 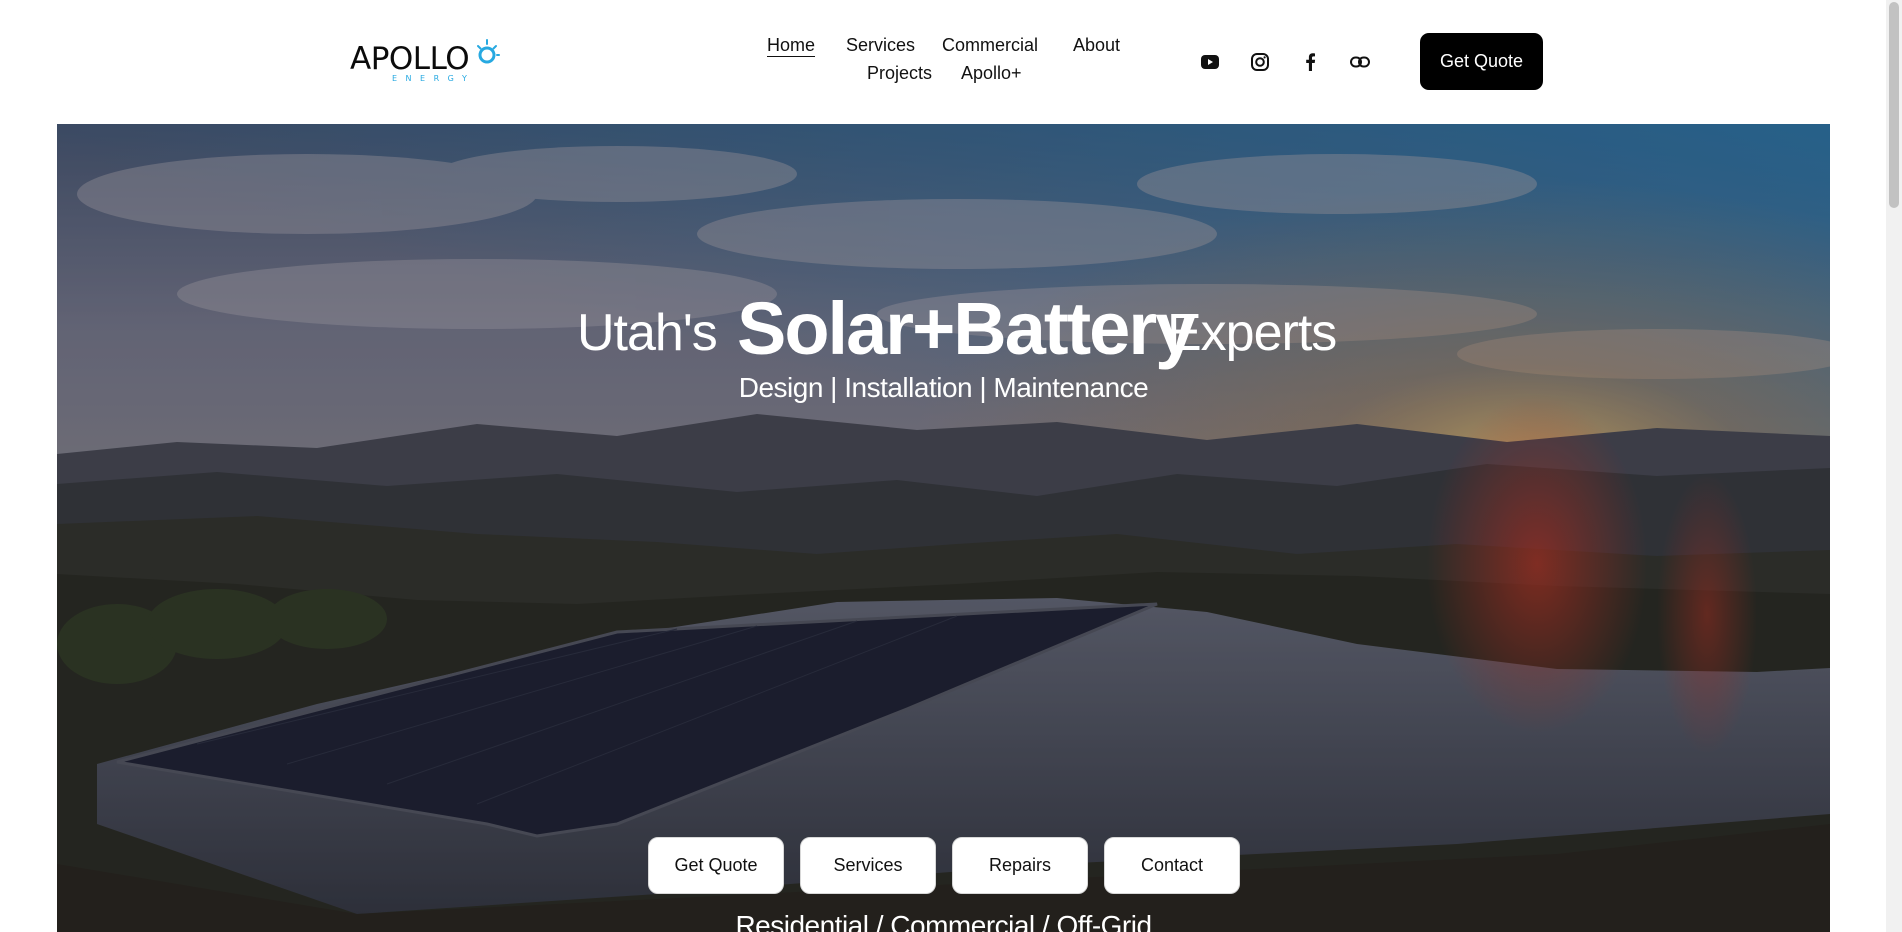 What do you see at coordinates (1894, 105) in the screenshot?
I see `scrollbar-thumb` at bounding box center [1894, 105].